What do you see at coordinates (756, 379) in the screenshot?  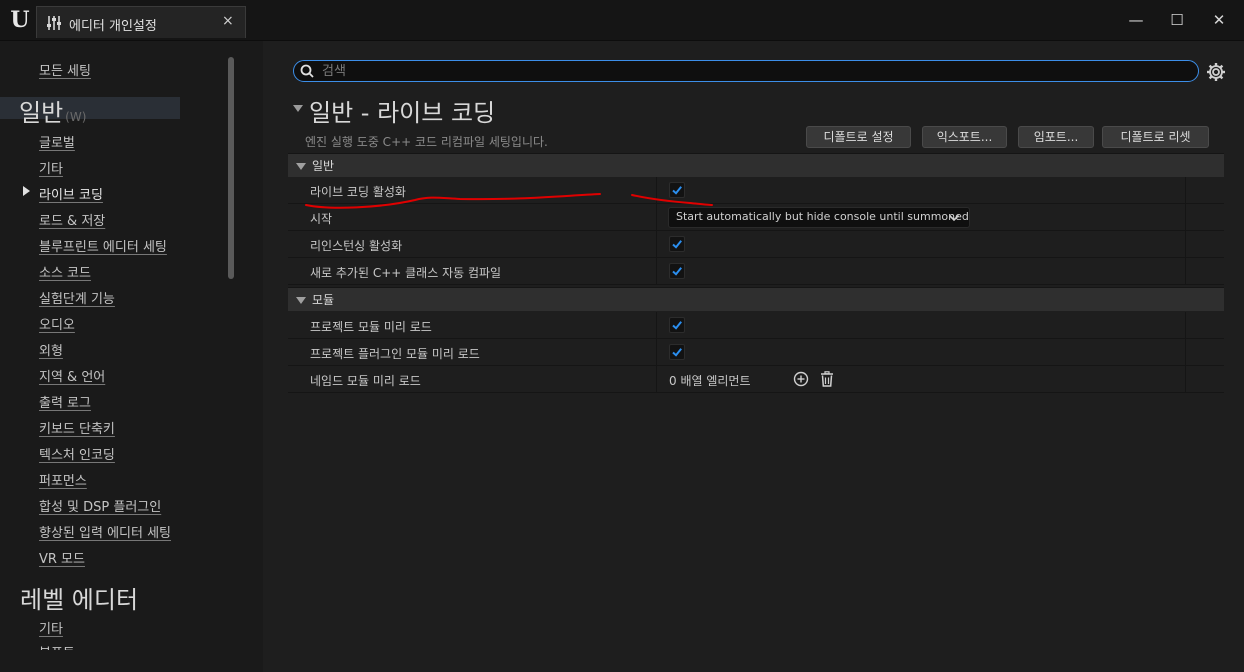 I see `row-preload-named-modules: 네임드 모듈 미리 로드 0 배열 엘리먼트` at bounding box center [756, 379].